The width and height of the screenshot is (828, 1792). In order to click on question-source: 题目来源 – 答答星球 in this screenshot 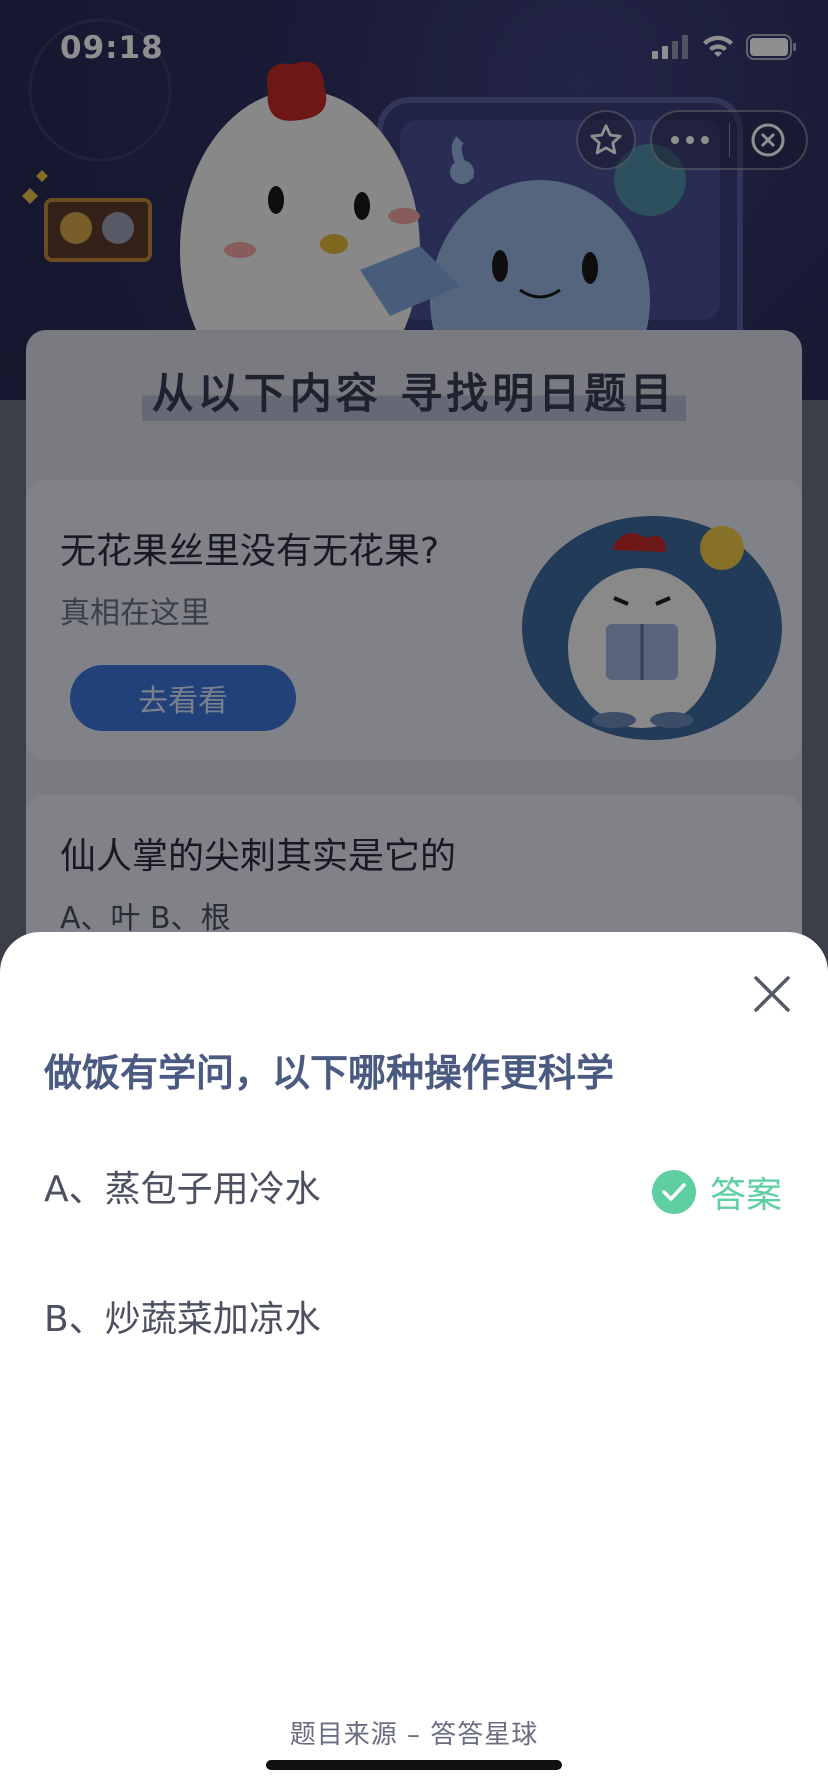, I will do `click(414, 1735)`.